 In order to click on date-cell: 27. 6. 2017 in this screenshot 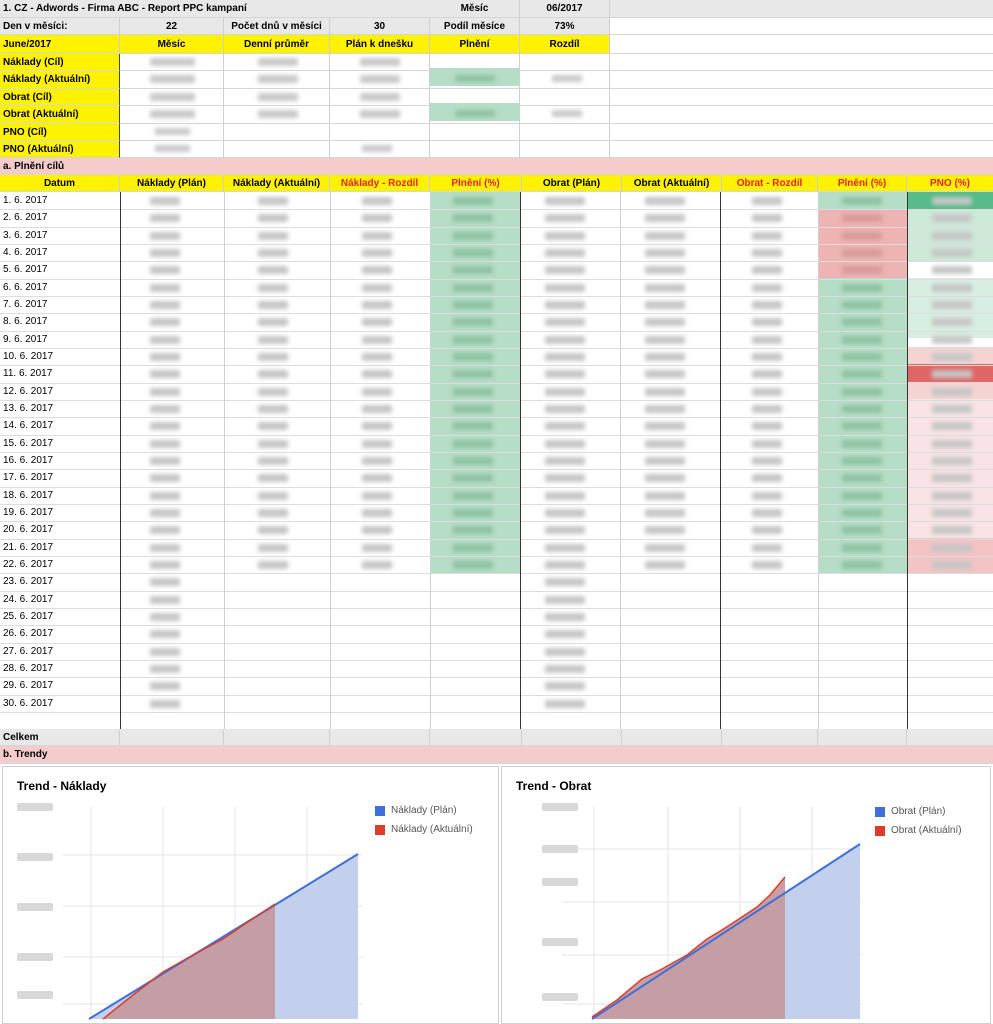, I will do `click(28, 651)`.